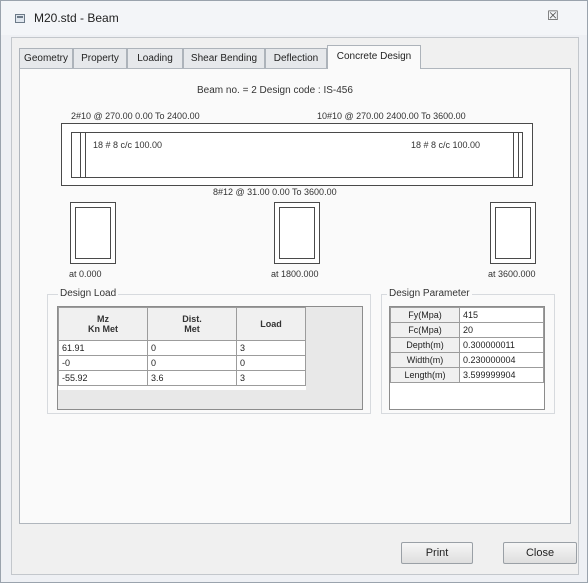  Describe the element at coordinates (275, 90) in the screenshot. I see `beam-design-header: Beam no. = 2 Design code : IS-456` at that location.